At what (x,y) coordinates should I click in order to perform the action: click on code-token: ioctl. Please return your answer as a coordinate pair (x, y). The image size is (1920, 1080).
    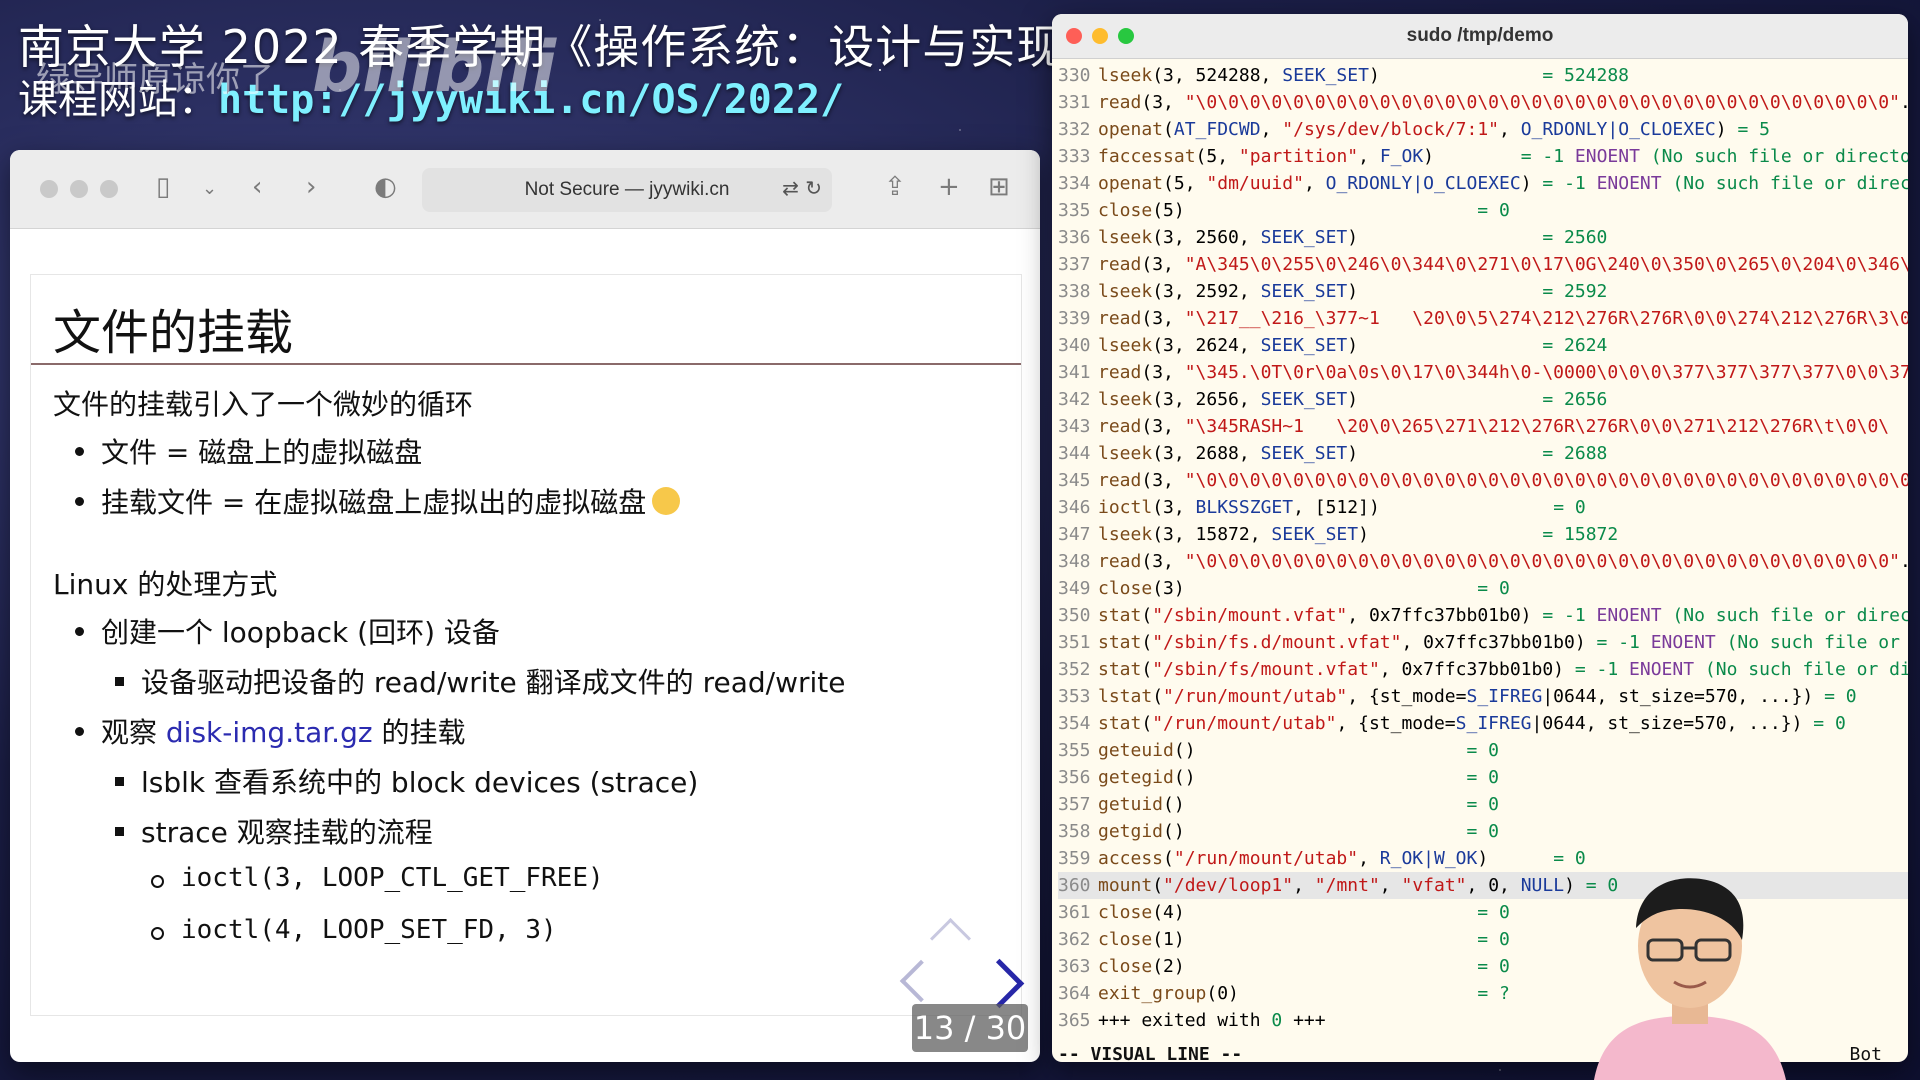
    Looking at the image, I should click on (1125, 507).